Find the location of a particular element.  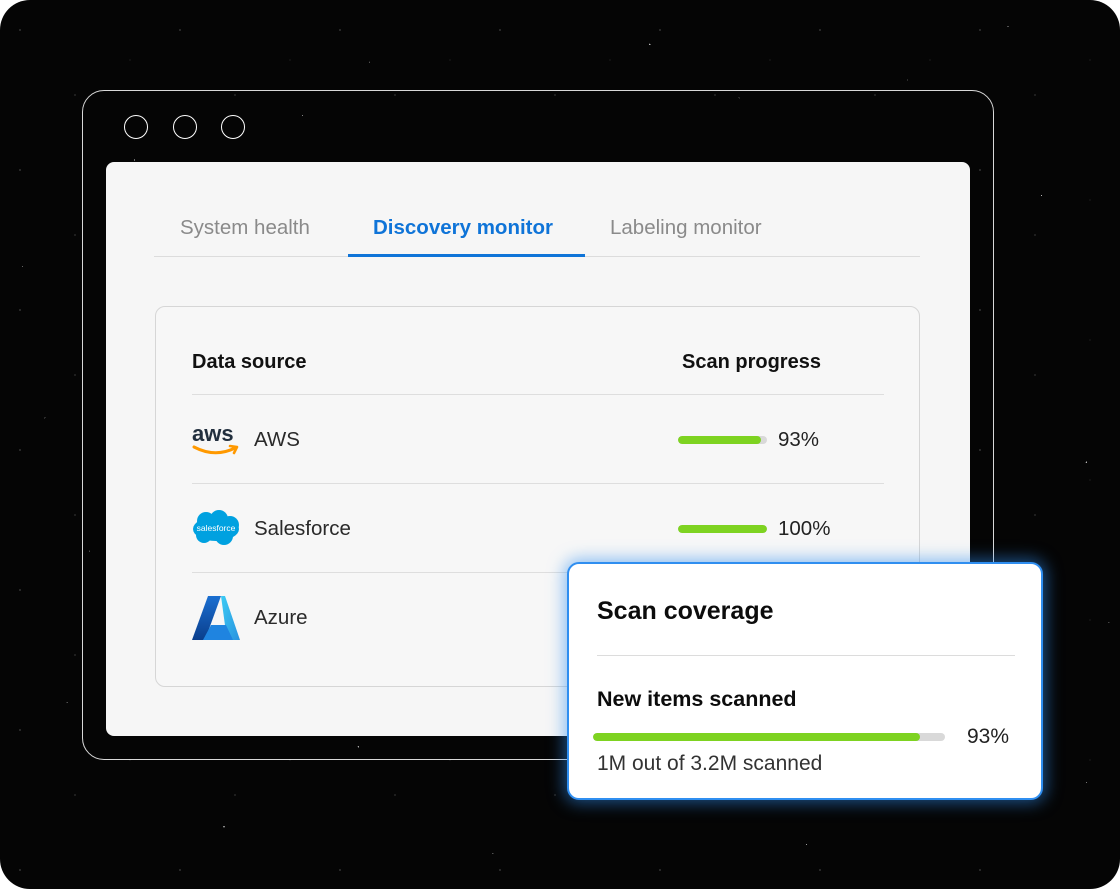

new-items-progress-bar is located at coordinates (769, 737).